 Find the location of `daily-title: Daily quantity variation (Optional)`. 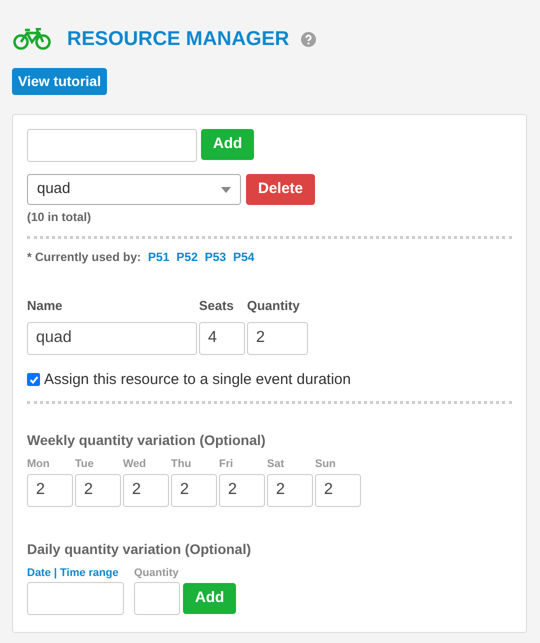

daily-title: Daily quantity variation (Optional) is located at coordinates (139, 549).